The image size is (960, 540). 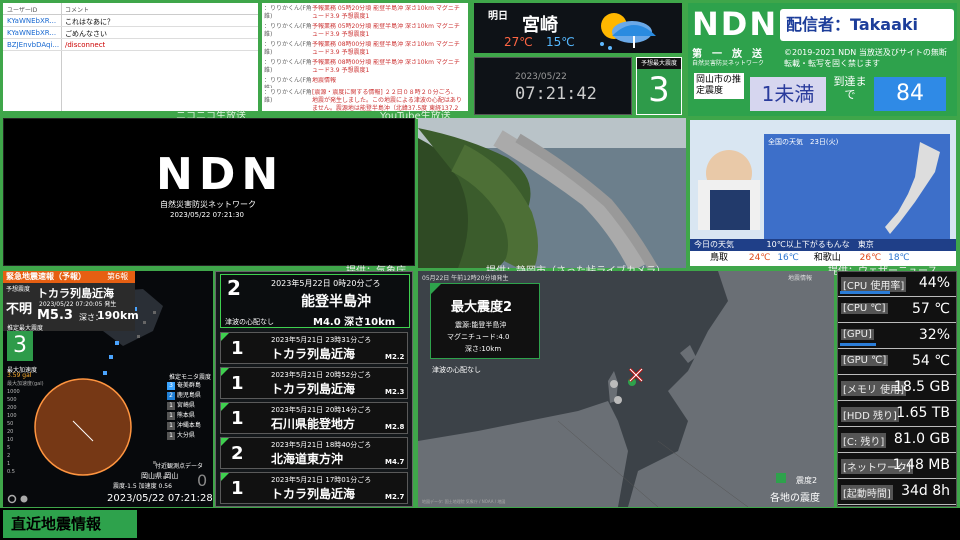 I want to click on eew-station-value: 震度-1.5 加速度 0.56, so click(x=142, y=486).